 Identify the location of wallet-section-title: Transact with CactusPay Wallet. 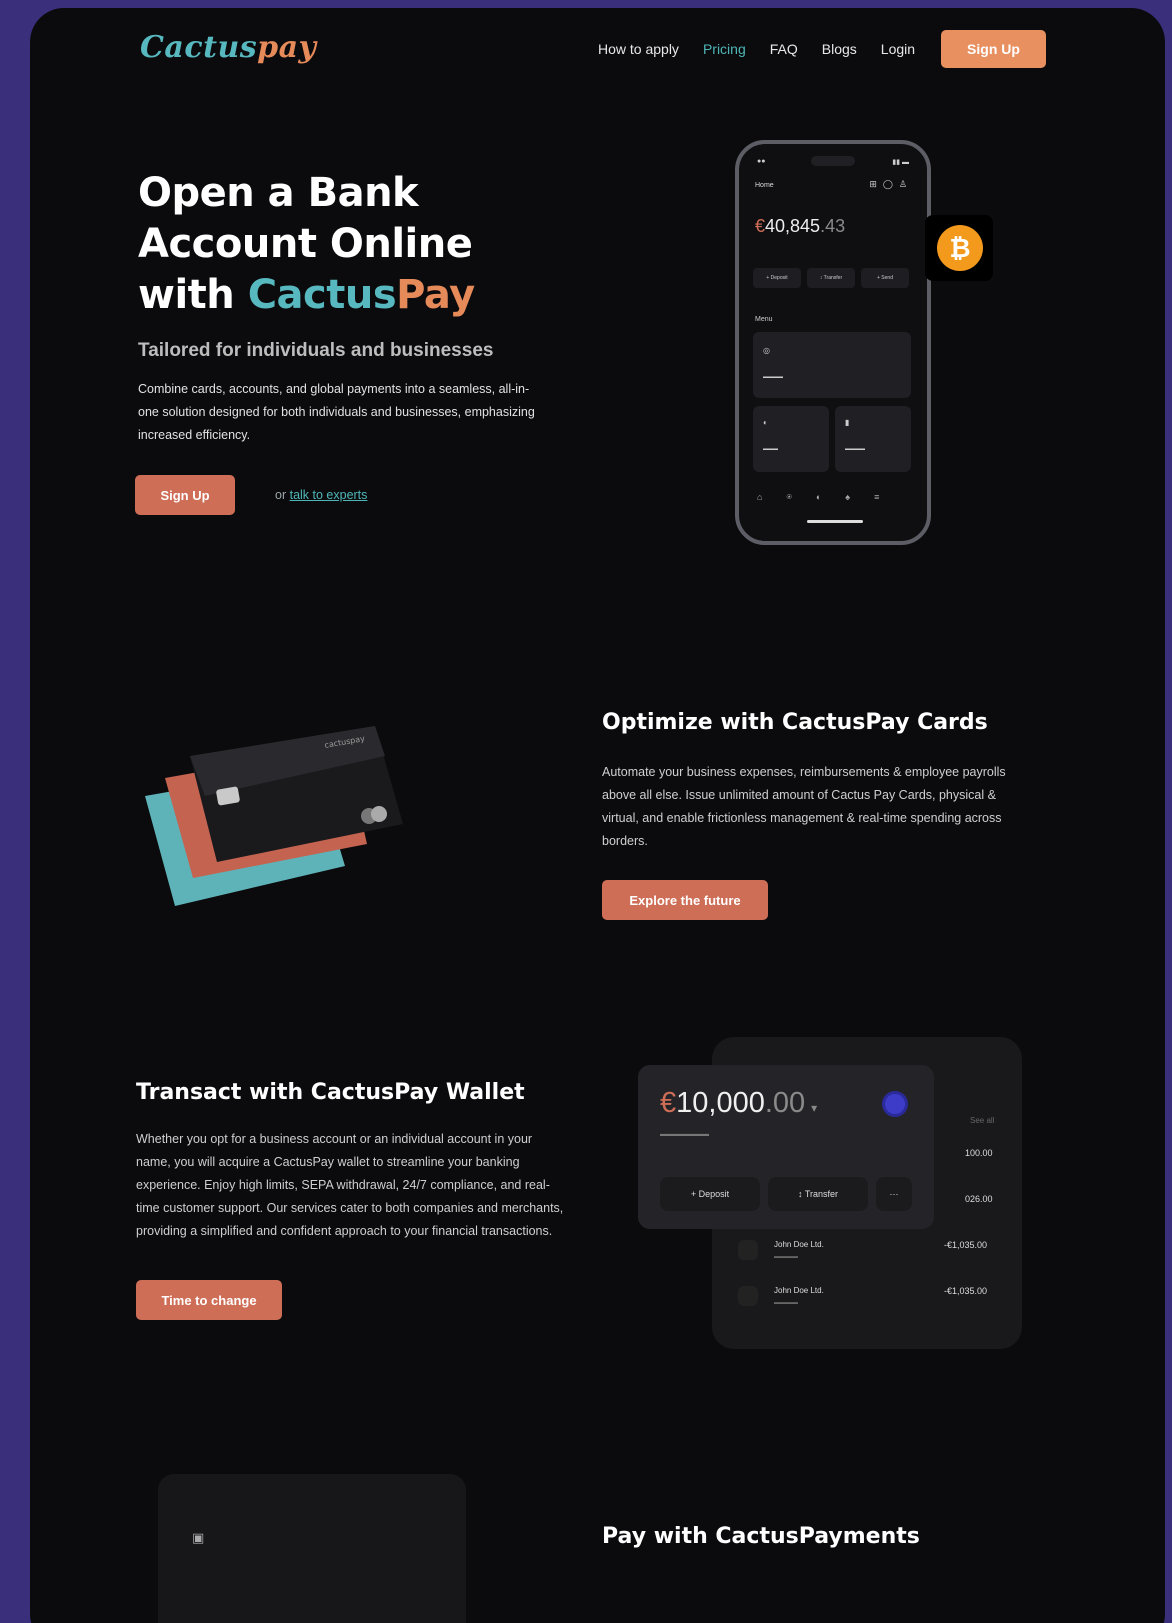
(330, 1092).